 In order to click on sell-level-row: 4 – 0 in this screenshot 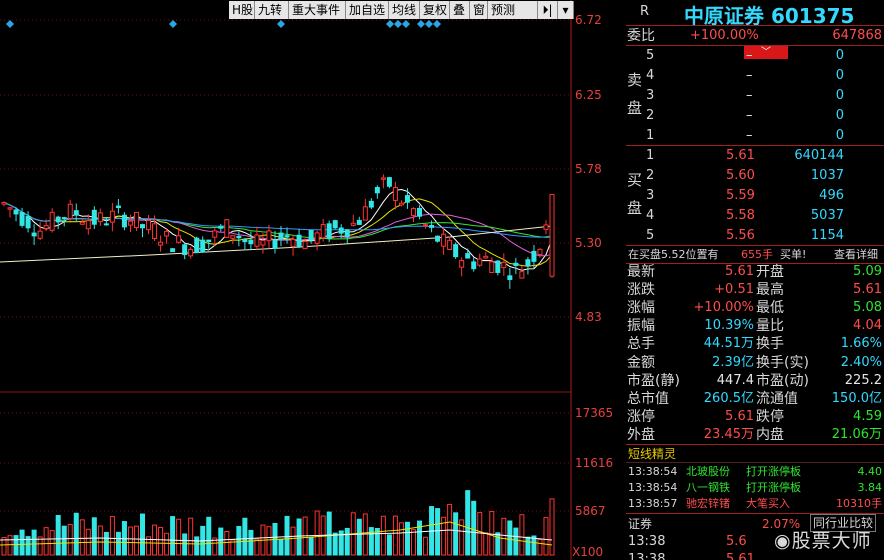, I will do `click(755, 76)`.